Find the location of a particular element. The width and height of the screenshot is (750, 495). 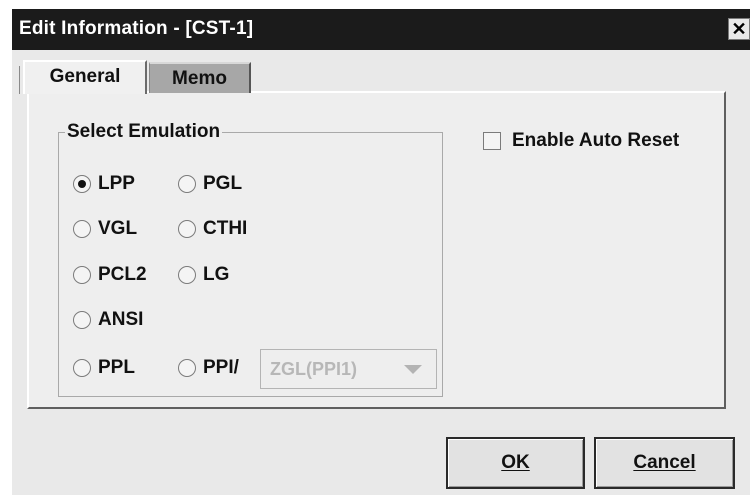

radio-pgl: PGL is located at coordinates (210, 184).